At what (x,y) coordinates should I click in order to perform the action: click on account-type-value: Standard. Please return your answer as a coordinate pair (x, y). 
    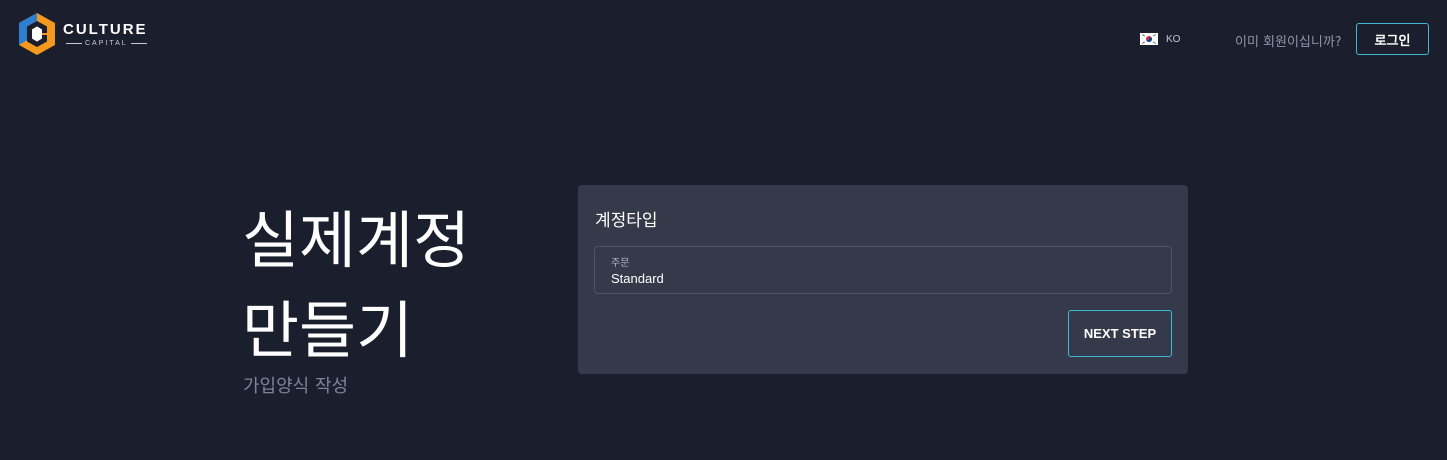
    Looking at the image, I should click on (637, 278).